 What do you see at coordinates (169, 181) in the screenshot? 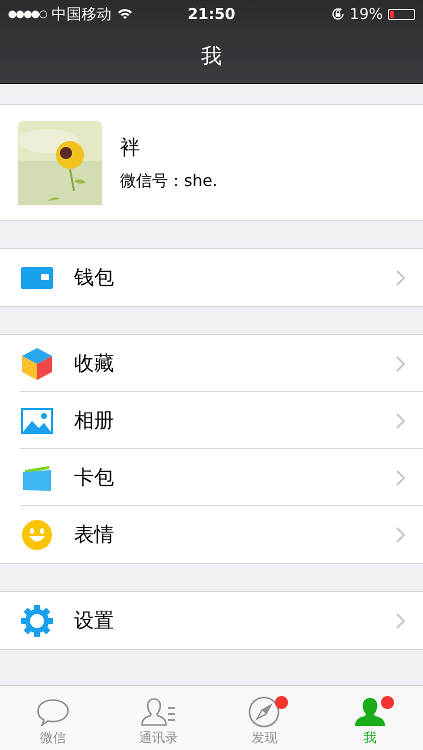
I see `wechat-id: 微信号：she.` at bounding box center [169, 181].